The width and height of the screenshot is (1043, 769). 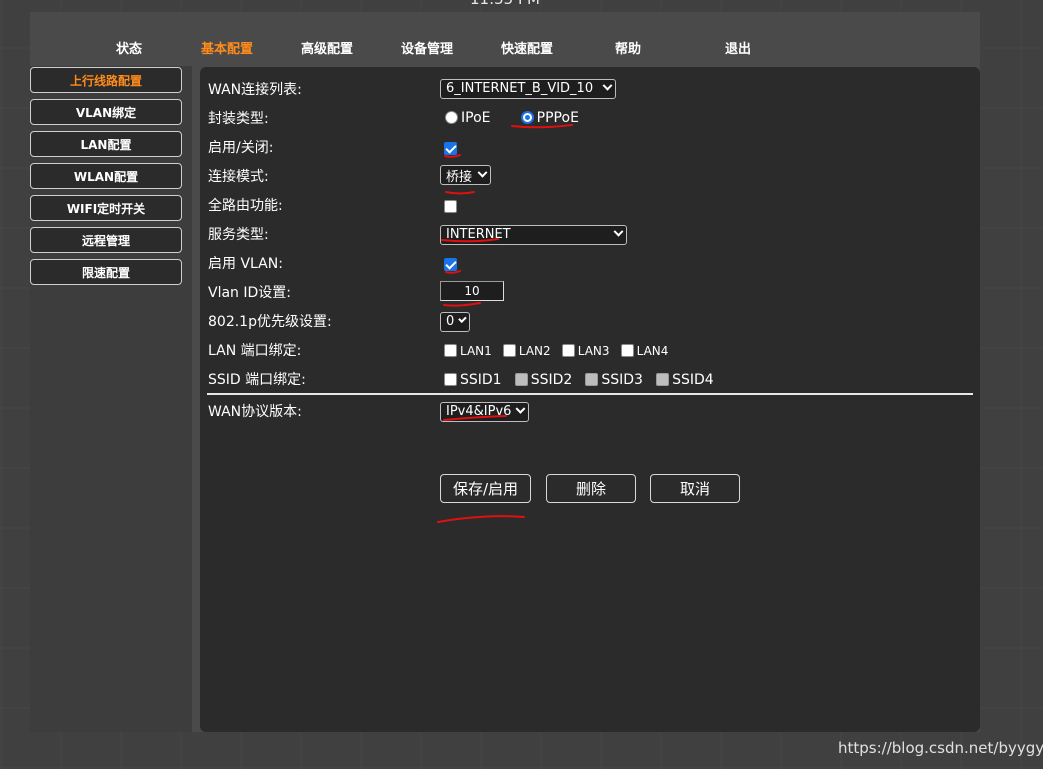 I want to click on annotation-vlanid-underline, so click(x=462, y=304).